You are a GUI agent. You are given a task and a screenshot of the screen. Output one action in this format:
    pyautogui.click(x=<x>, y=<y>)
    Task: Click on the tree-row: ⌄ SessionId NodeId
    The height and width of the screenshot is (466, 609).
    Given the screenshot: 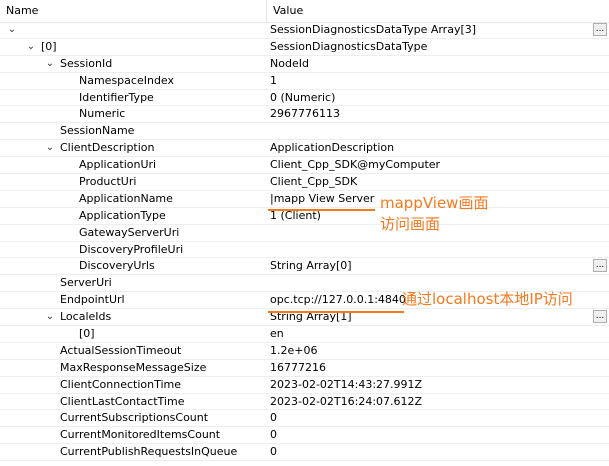 What is the action you would take?
    pyautogui.click(x=304, y=64)
    